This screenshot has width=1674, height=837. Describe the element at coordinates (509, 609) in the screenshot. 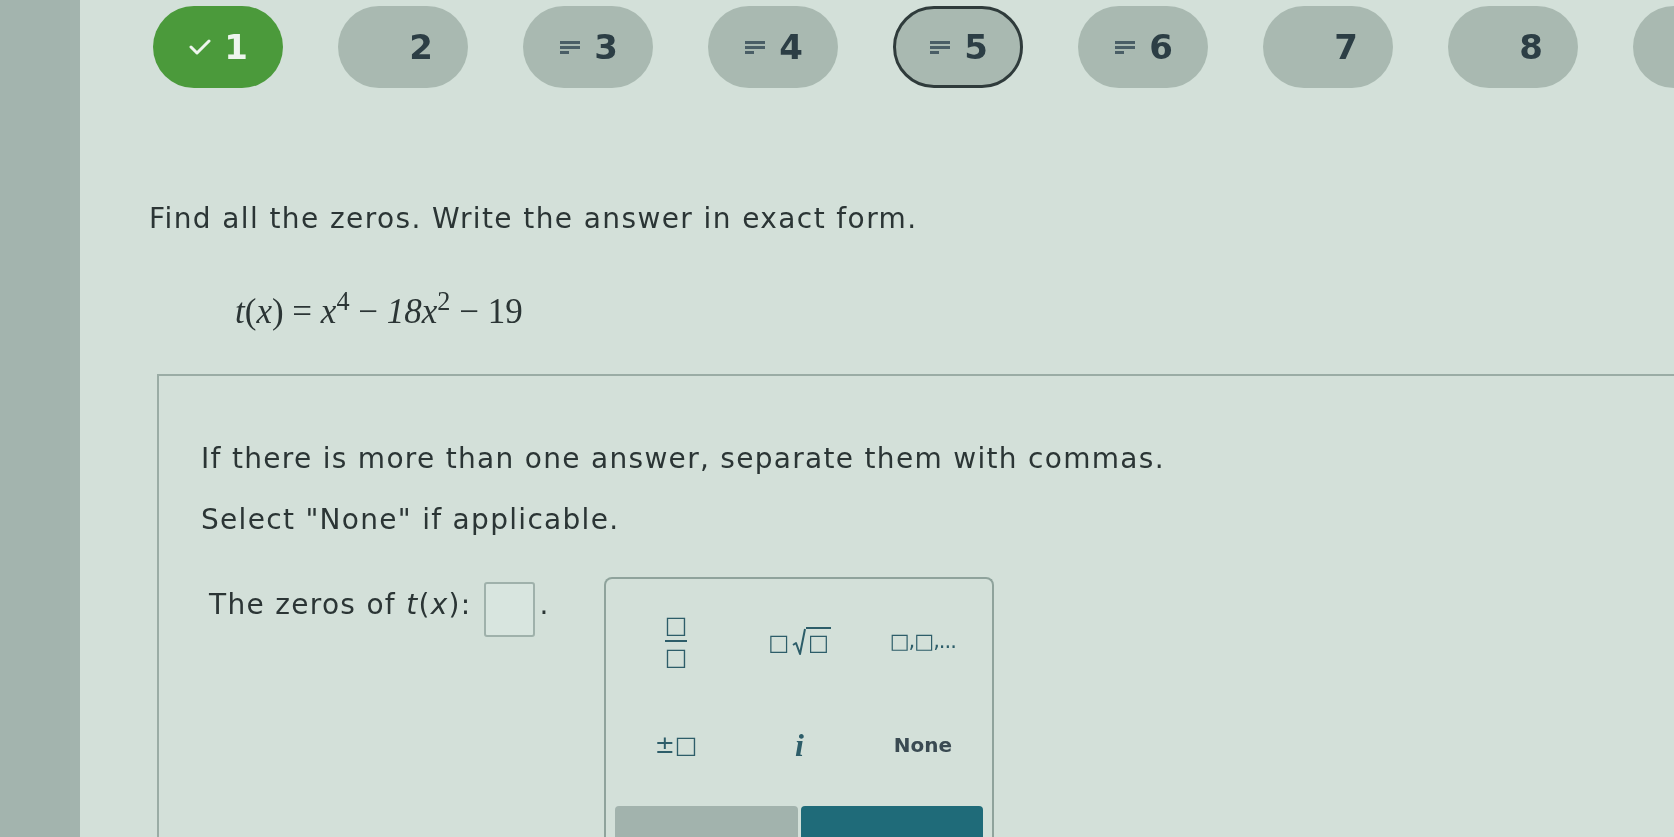

I see `answer-box` at that location.